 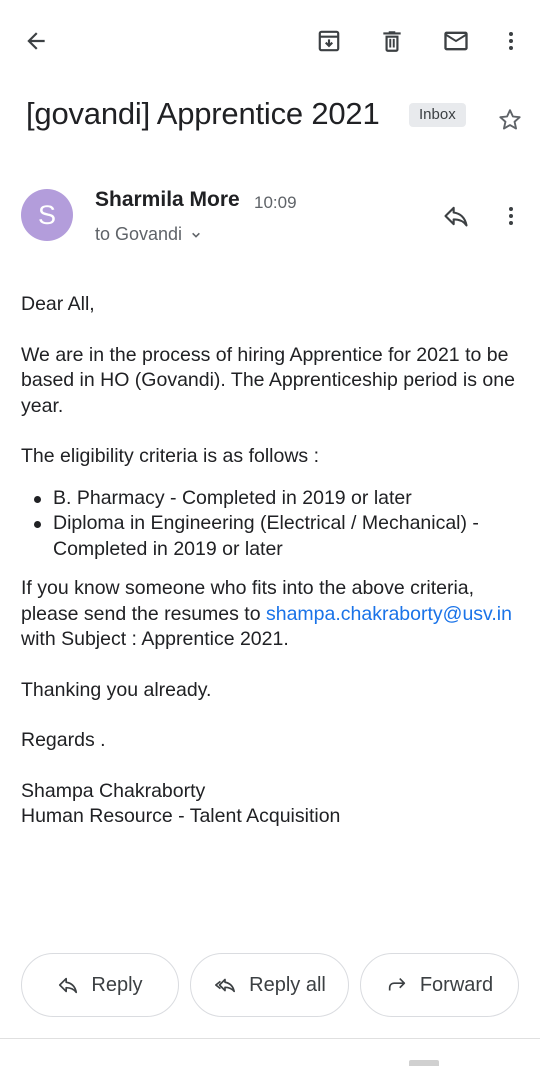 I want to click on list-item: B. Pharmacy - Completed in 2019 or later, so click(x=277, y=499).